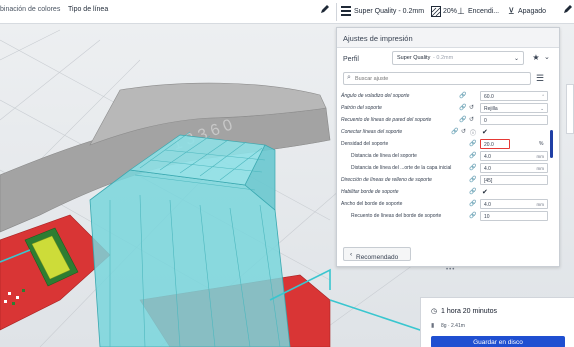 The image size is (574, 347). I want to click on setting-row: Ancho del borde de soporte 🔗 4.0 mm, so click(444, 204).